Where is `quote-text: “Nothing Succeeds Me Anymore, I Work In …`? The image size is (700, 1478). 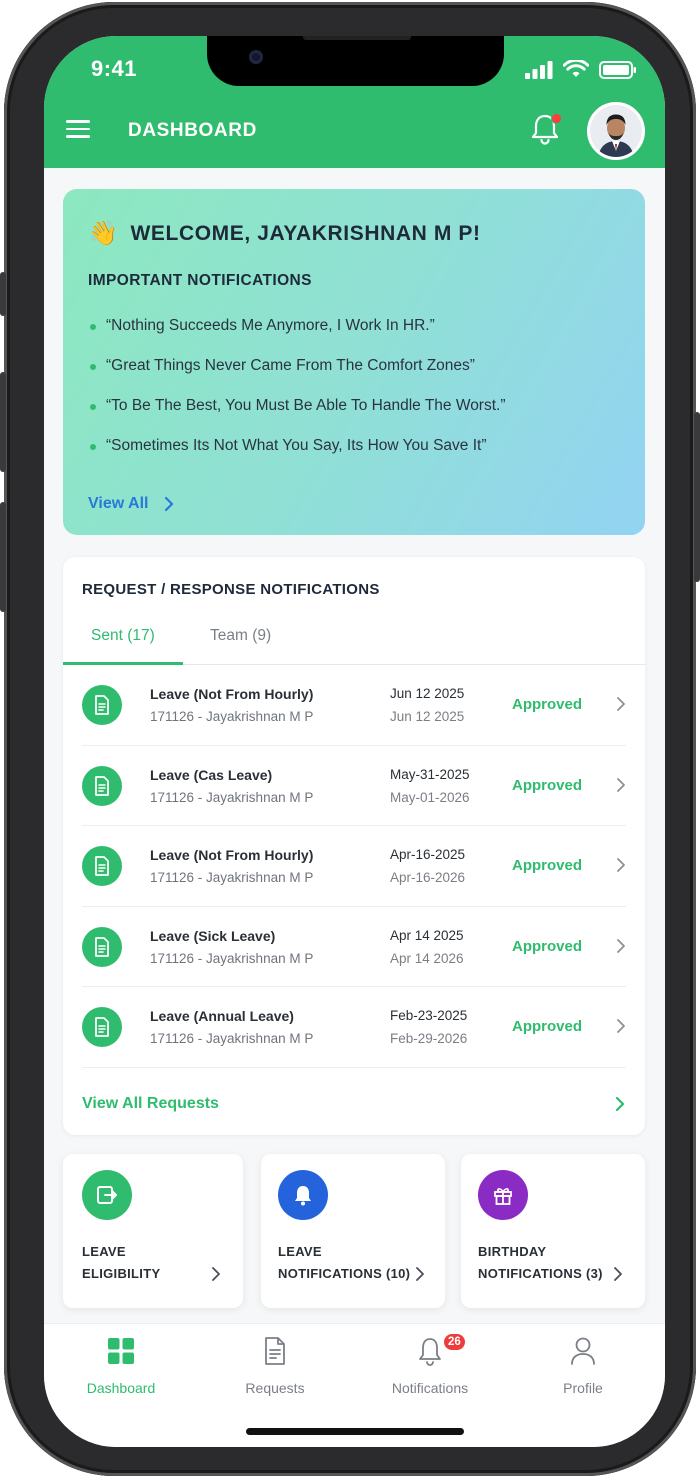 quote-text: “Nothing Succeeds Me Anymore, I Work In … is located at coordinates (270, 325).